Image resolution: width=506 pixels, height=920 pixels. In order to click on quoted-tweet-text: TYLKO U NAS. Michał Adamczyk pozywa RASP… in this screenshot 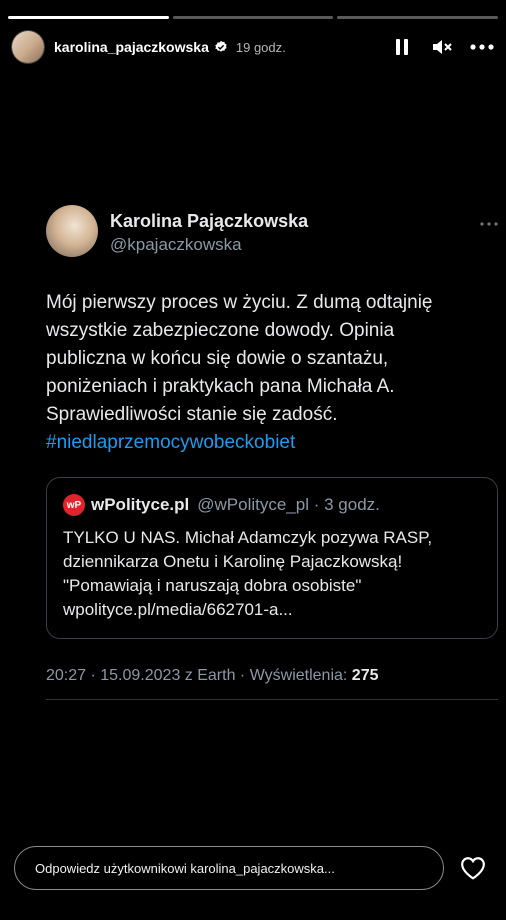, I will do `click(273, 574)`.